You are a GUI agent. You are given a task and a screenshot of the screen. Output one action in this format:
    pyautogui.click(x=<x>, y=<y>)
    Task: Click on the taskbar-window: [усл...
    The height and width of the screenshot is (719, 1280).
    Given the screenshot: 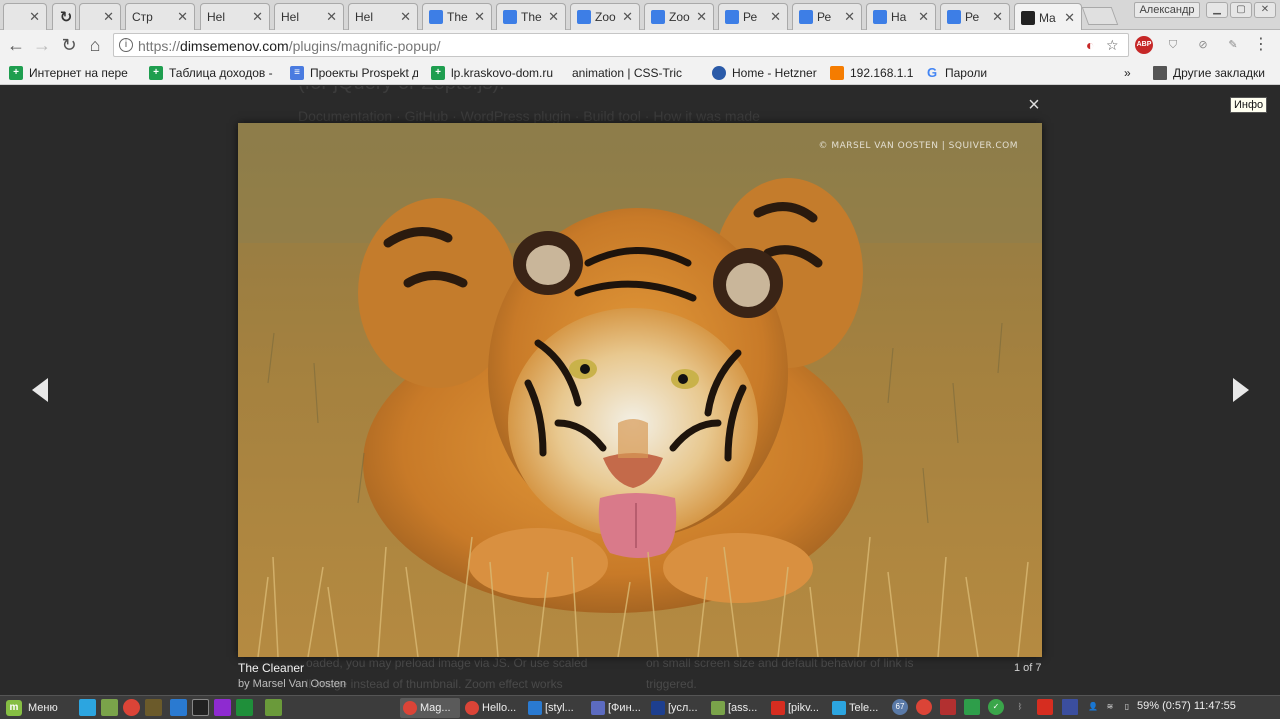 What is the action you would take?
    pyautogui.click(x=677, y=708)
    